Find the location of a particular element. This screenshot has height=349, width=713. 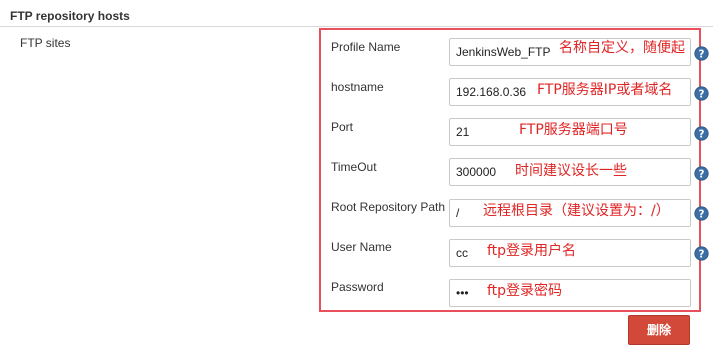

hostname-label: hostname is located at coordinates (357, 87).